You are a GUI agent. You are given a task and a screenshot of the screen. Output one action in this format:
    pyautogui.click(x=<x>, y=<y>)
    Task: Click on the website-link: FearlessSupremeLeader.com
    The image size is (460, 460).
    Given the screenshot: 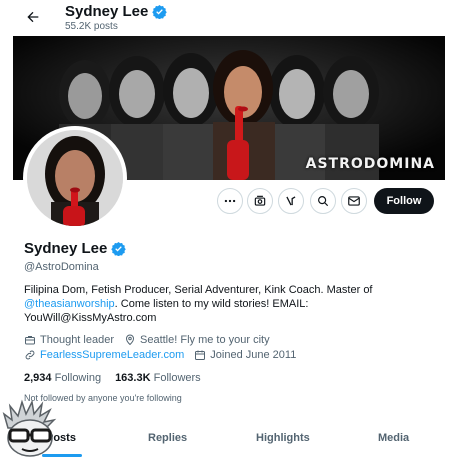 What is the action you would take?
    pyautogui.click(x=112, y=355)
    